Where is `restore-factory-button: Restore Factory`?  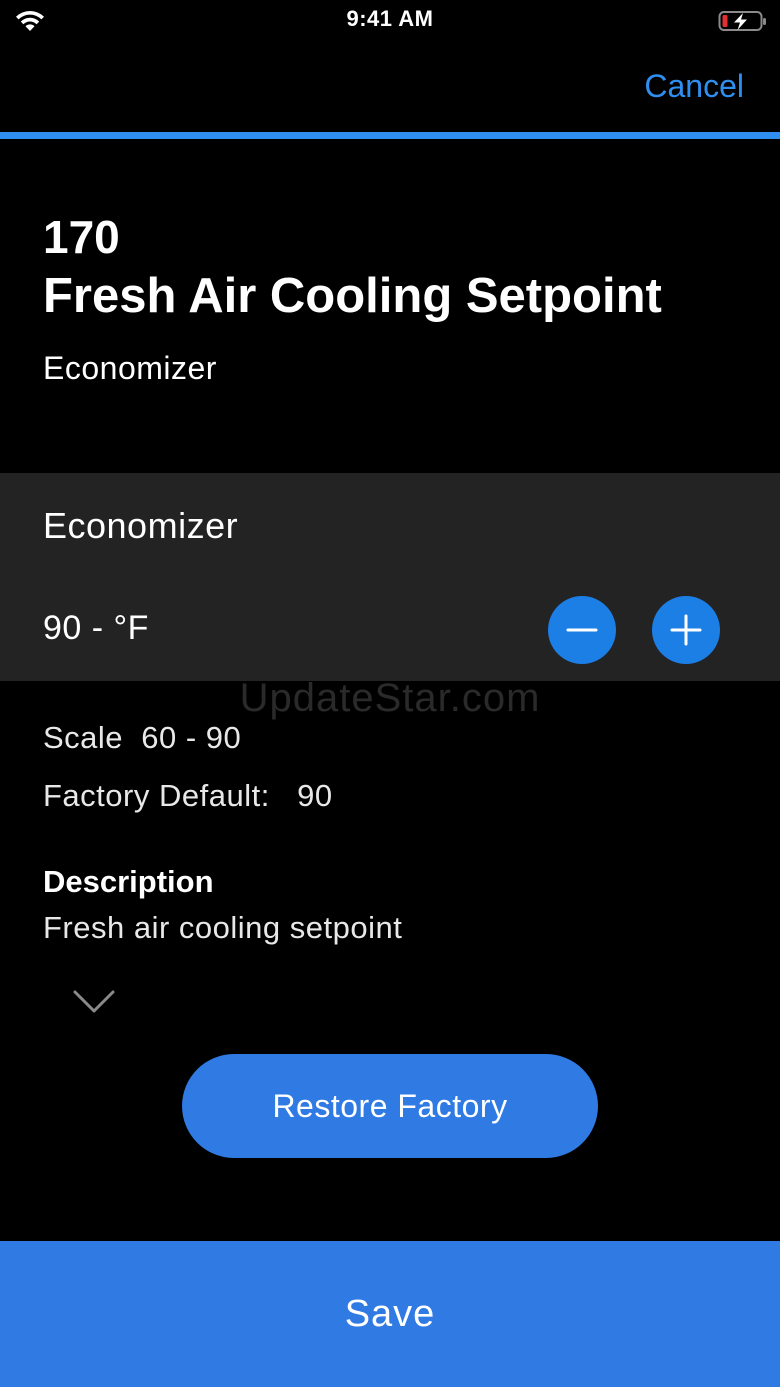
restore-factory-button: Restore Factory is located at coordinates (390, 1106).